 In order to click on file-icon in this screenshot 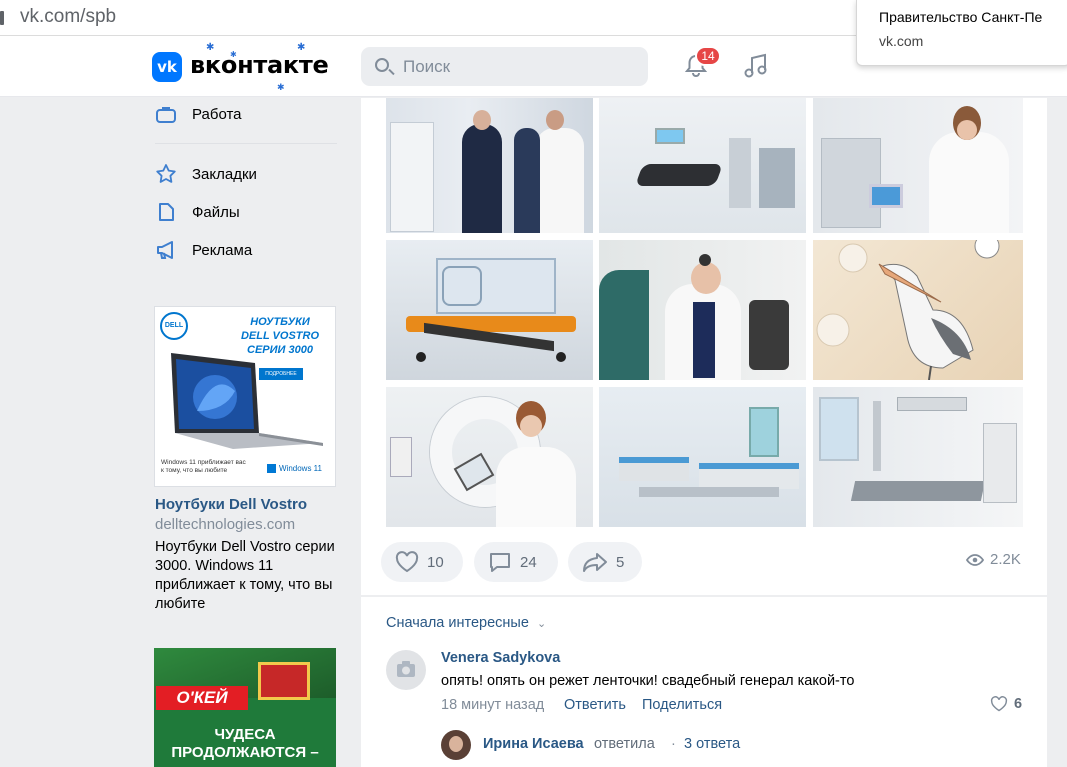, I will do `click(166, 212)`.